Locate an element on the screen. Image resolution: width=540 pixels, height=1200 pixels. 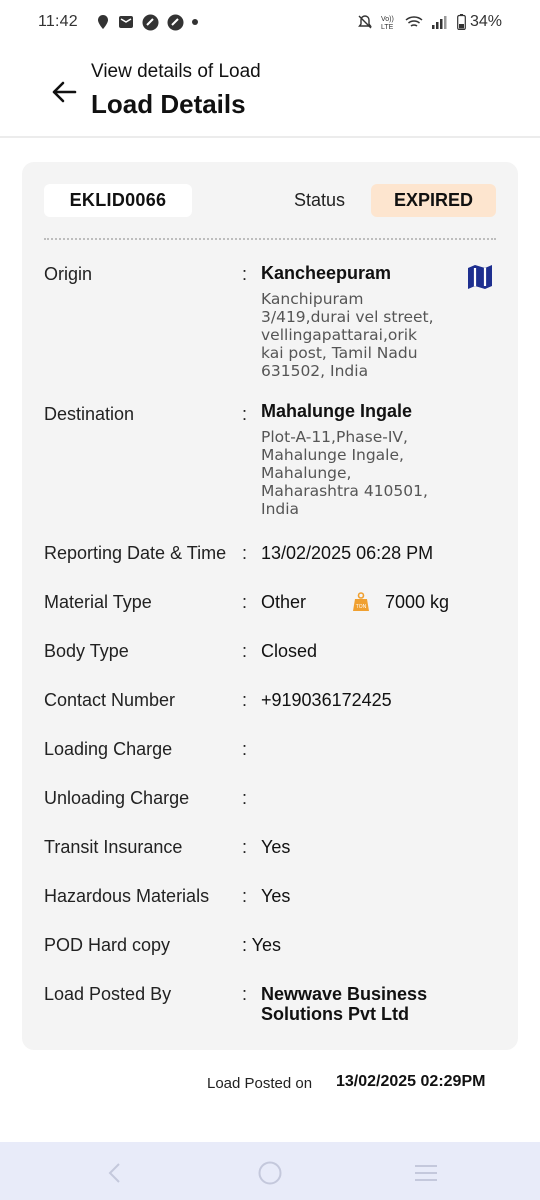
weight-icon: TON is located at coordinates (361, 601).